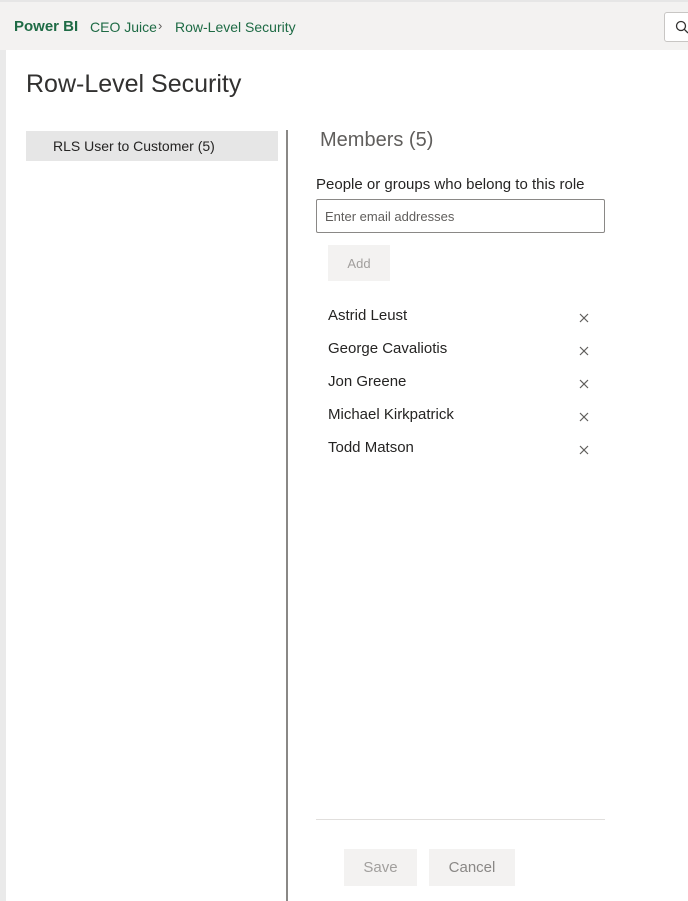 This screenshot has width=688, height=901. What do you see at coordinates (377, 140) in the screenshot?
I see `members-title: Members (5)` at bounding box center [377, 140].